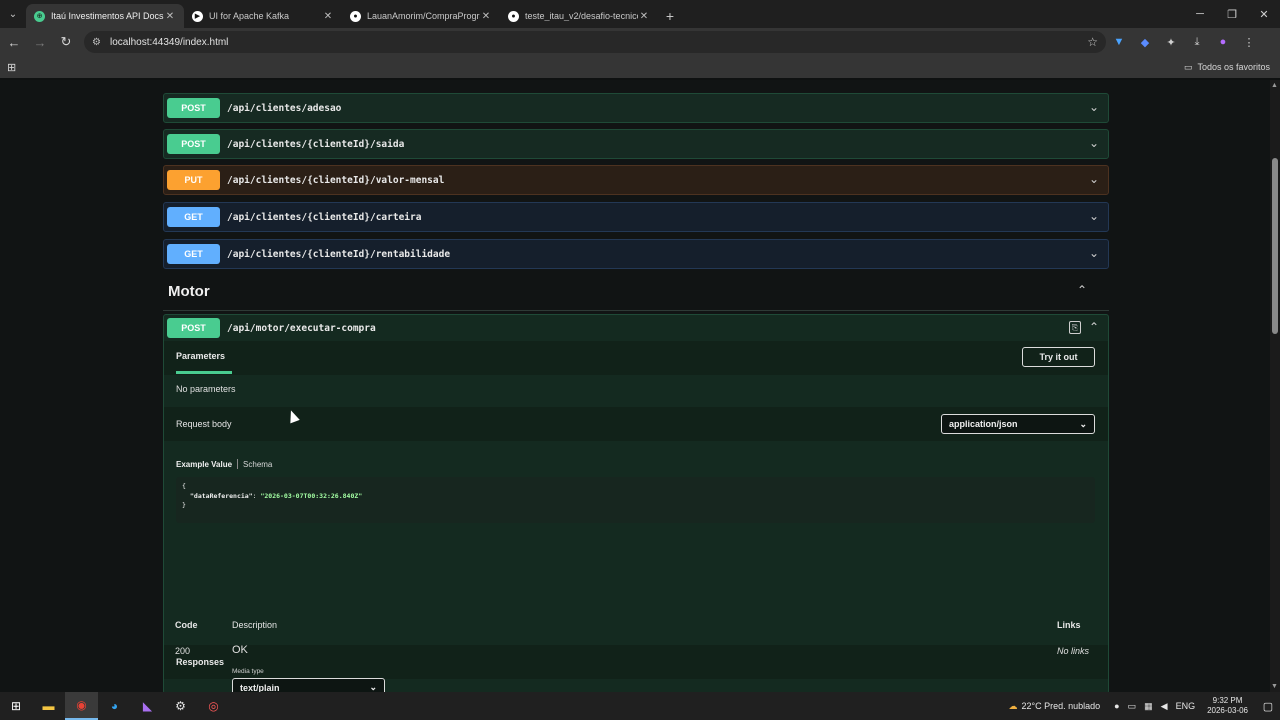 This screenshot has width=1280, height=720. Describe the element at coordinates (1197, 42) in the screenshot. I see `downloads-icon: ⤓` at that location.